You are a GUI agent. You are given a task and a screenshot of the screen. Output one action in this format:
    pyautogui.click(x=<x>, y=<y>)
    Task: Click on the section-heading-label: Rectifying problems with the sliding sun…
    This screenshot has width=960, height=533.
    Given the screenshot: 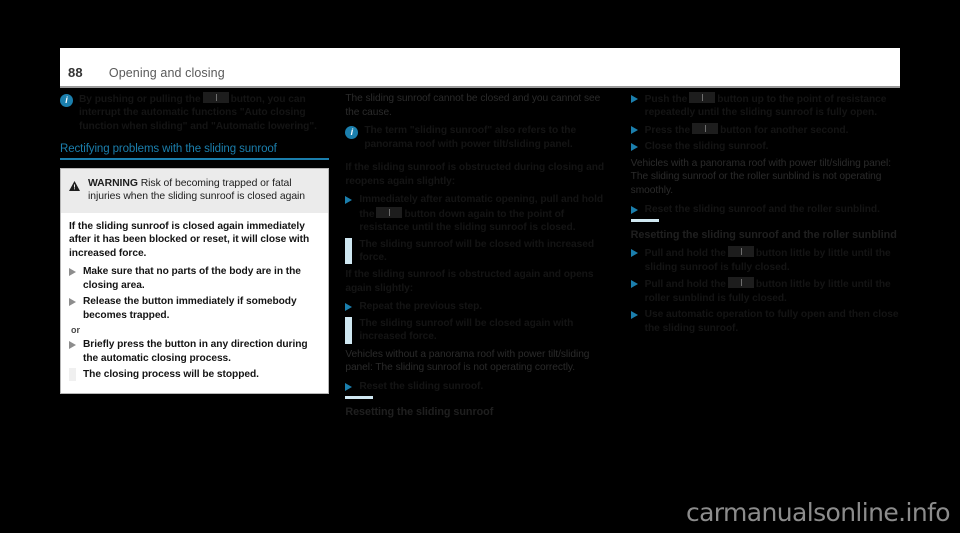 What is the action you would take?
    pyautogui.click(x=168, y=149)
    